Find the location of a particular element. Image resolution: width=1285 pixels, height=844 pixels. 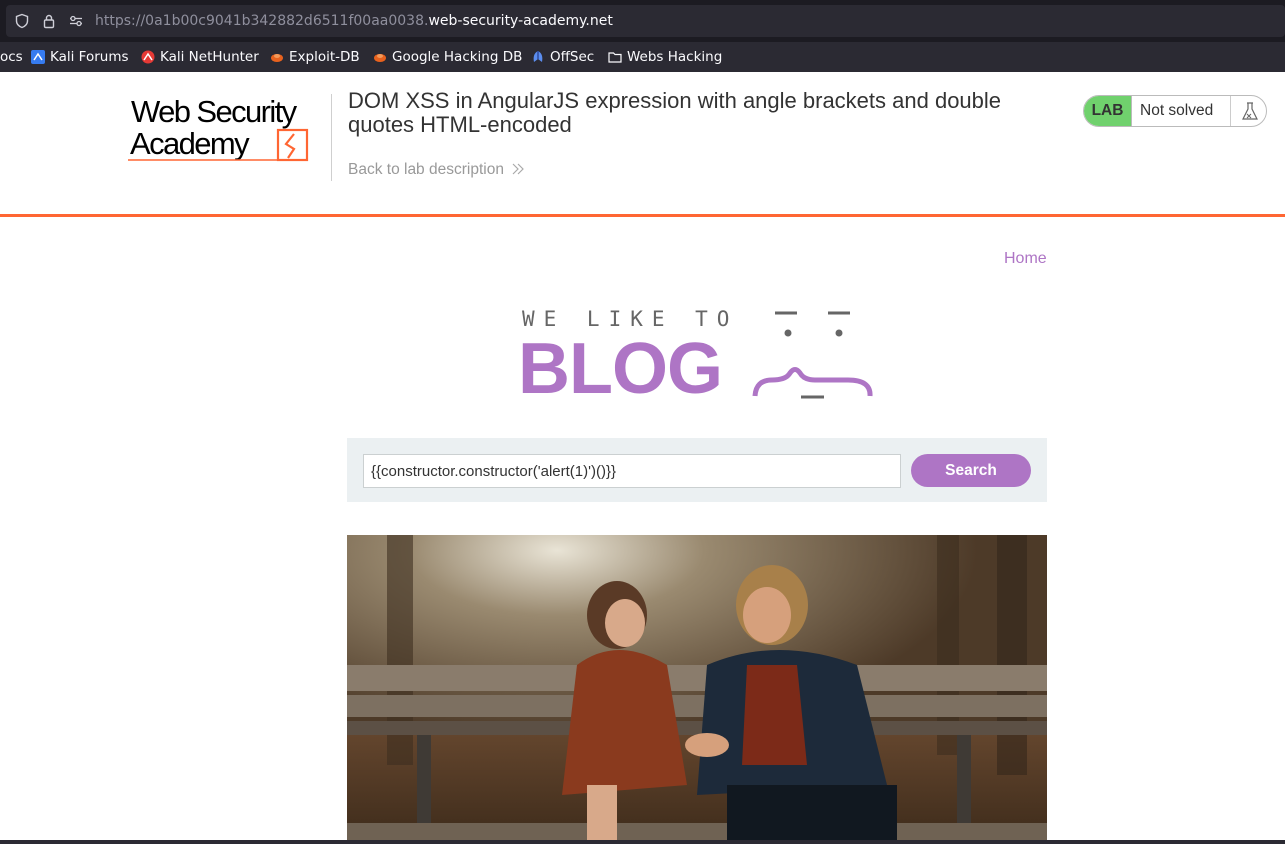

browser-bottom-edge is located at coordinates (642, 842).